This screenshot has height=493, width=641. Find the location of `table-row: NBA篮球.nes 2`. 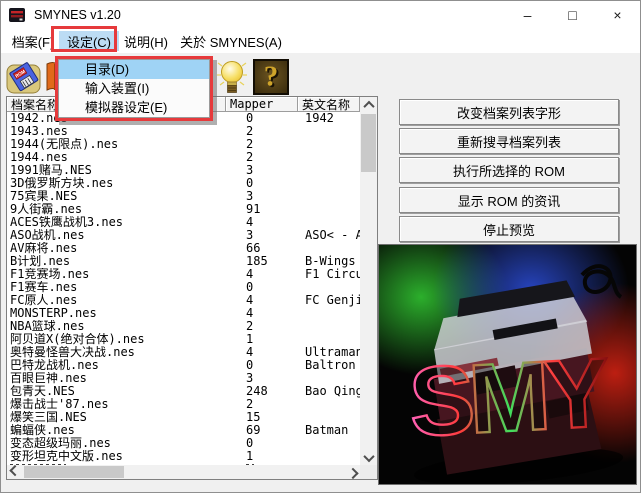

table-row: NBA篮球.nes 2 is located at coordinates (183, 326).